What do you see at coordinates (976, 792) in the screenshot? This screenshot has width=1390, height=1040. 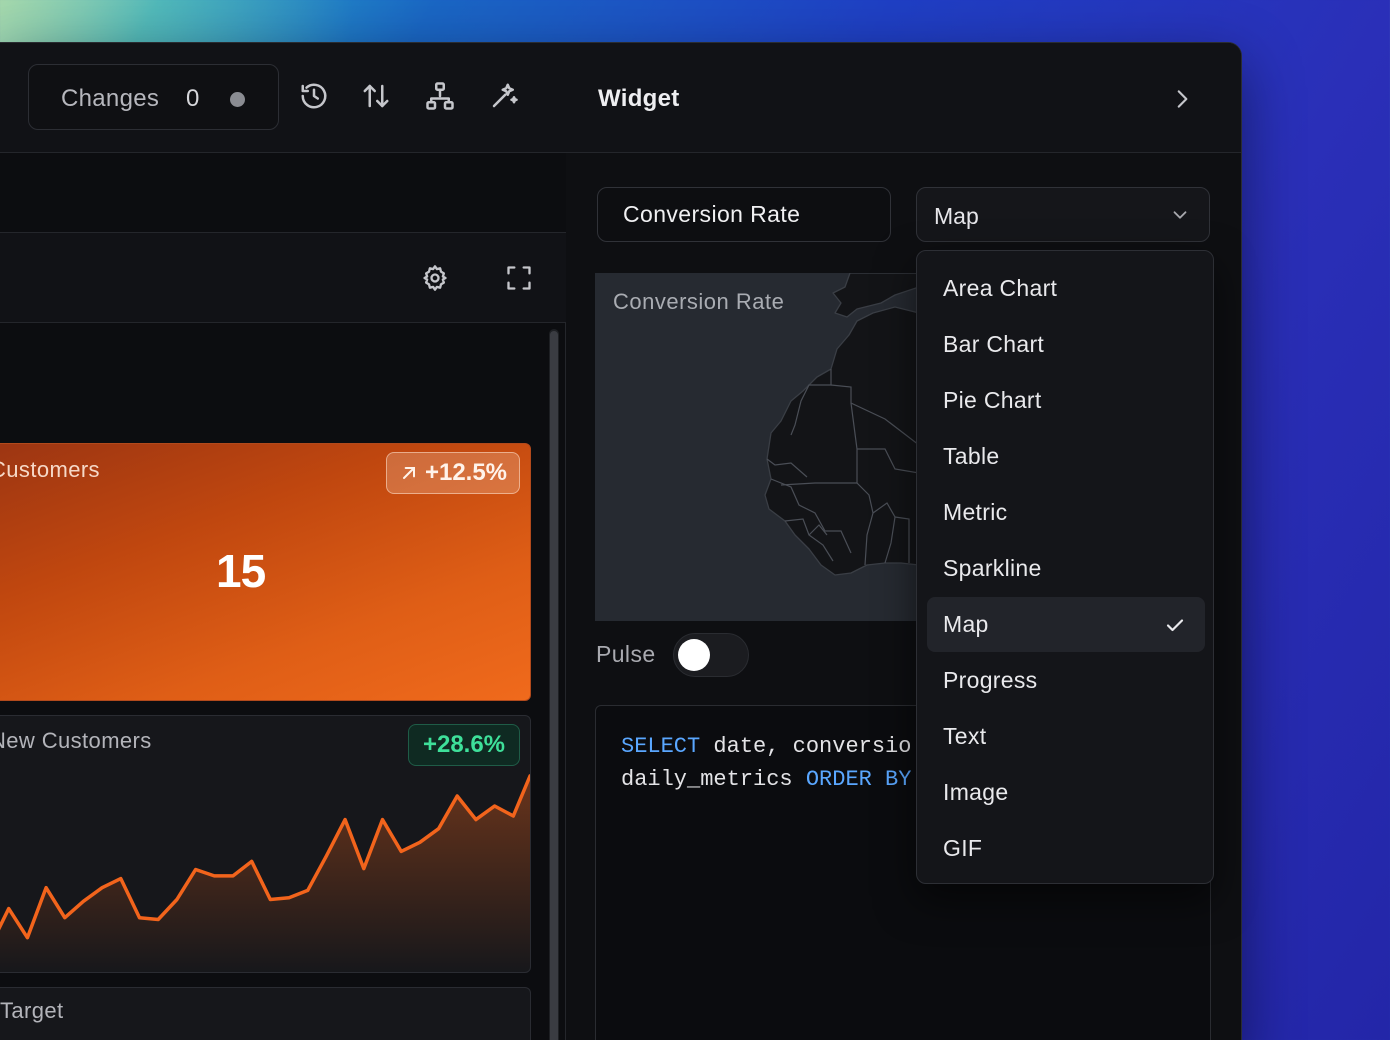 I see `option-label: Image` at bounding box center [976, 792].